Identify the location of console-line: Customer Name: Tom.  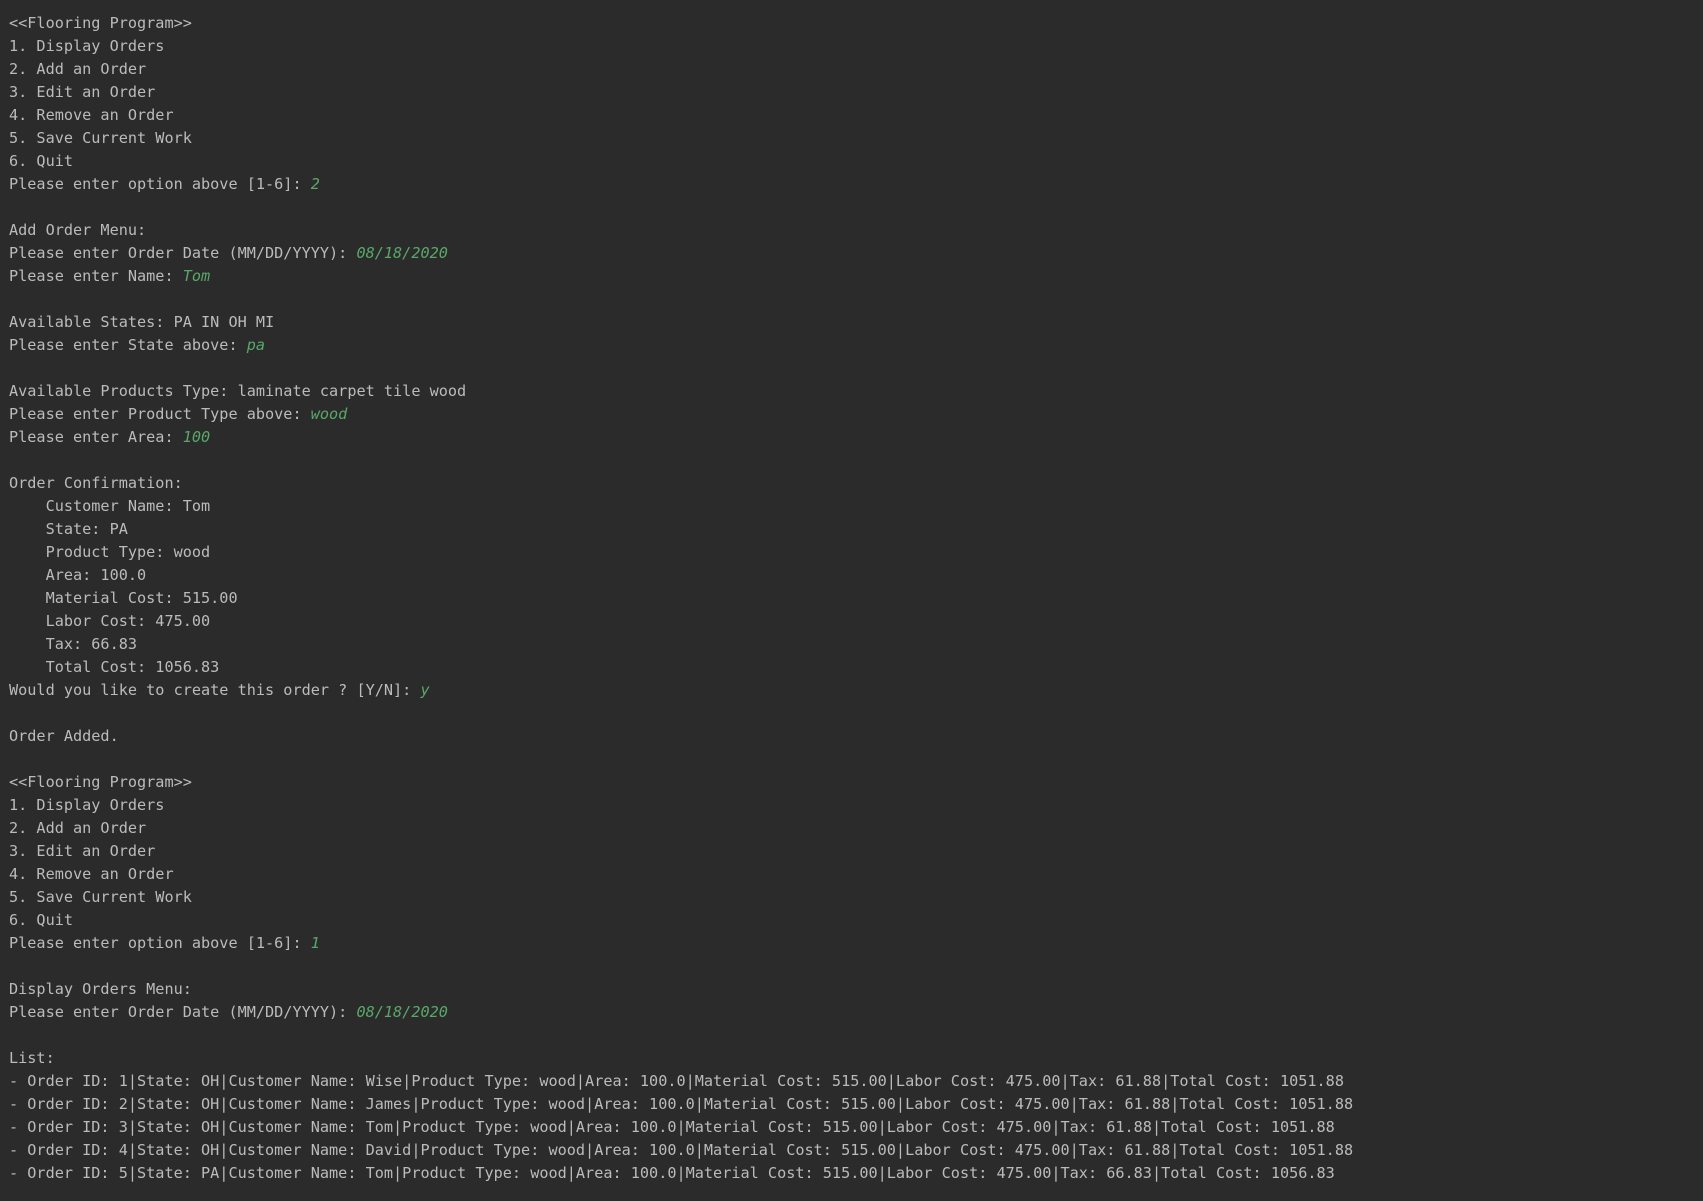
(856, 506).